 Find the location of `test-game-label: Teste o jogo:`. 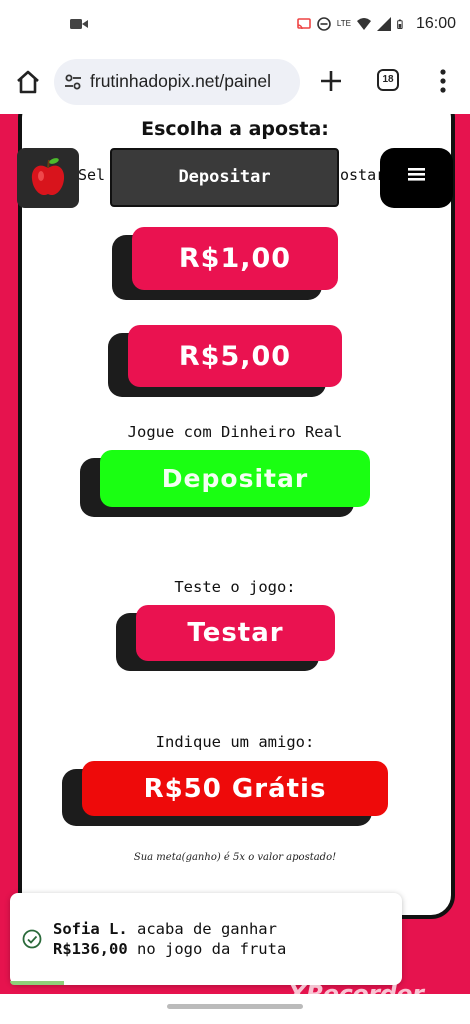

test-game-label: Teste o jogo: is located at coordinates (235, 587).